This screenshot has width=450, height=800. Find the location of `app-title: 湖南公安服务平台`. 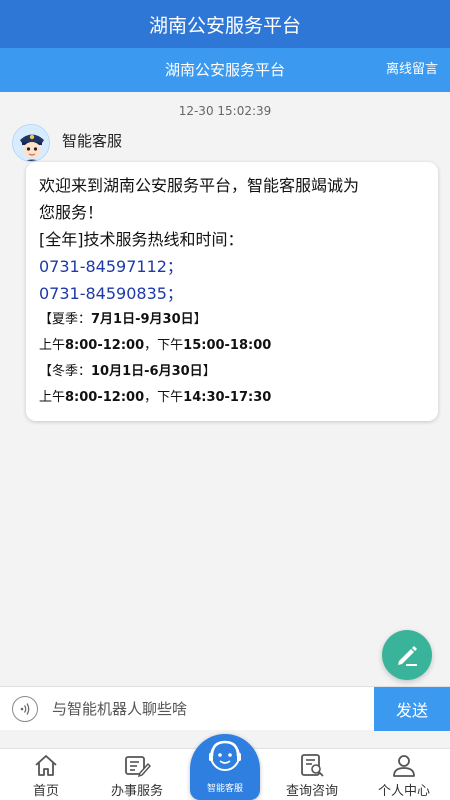

app-title: 湖南公安服务平台 is located at coordinates (224, 25).